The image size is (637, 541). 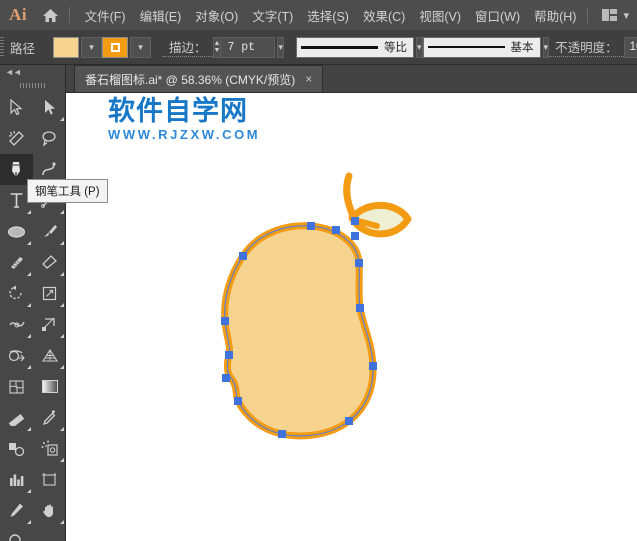 I want to click on perspective-grid-tool, so click(x=49, y=355).